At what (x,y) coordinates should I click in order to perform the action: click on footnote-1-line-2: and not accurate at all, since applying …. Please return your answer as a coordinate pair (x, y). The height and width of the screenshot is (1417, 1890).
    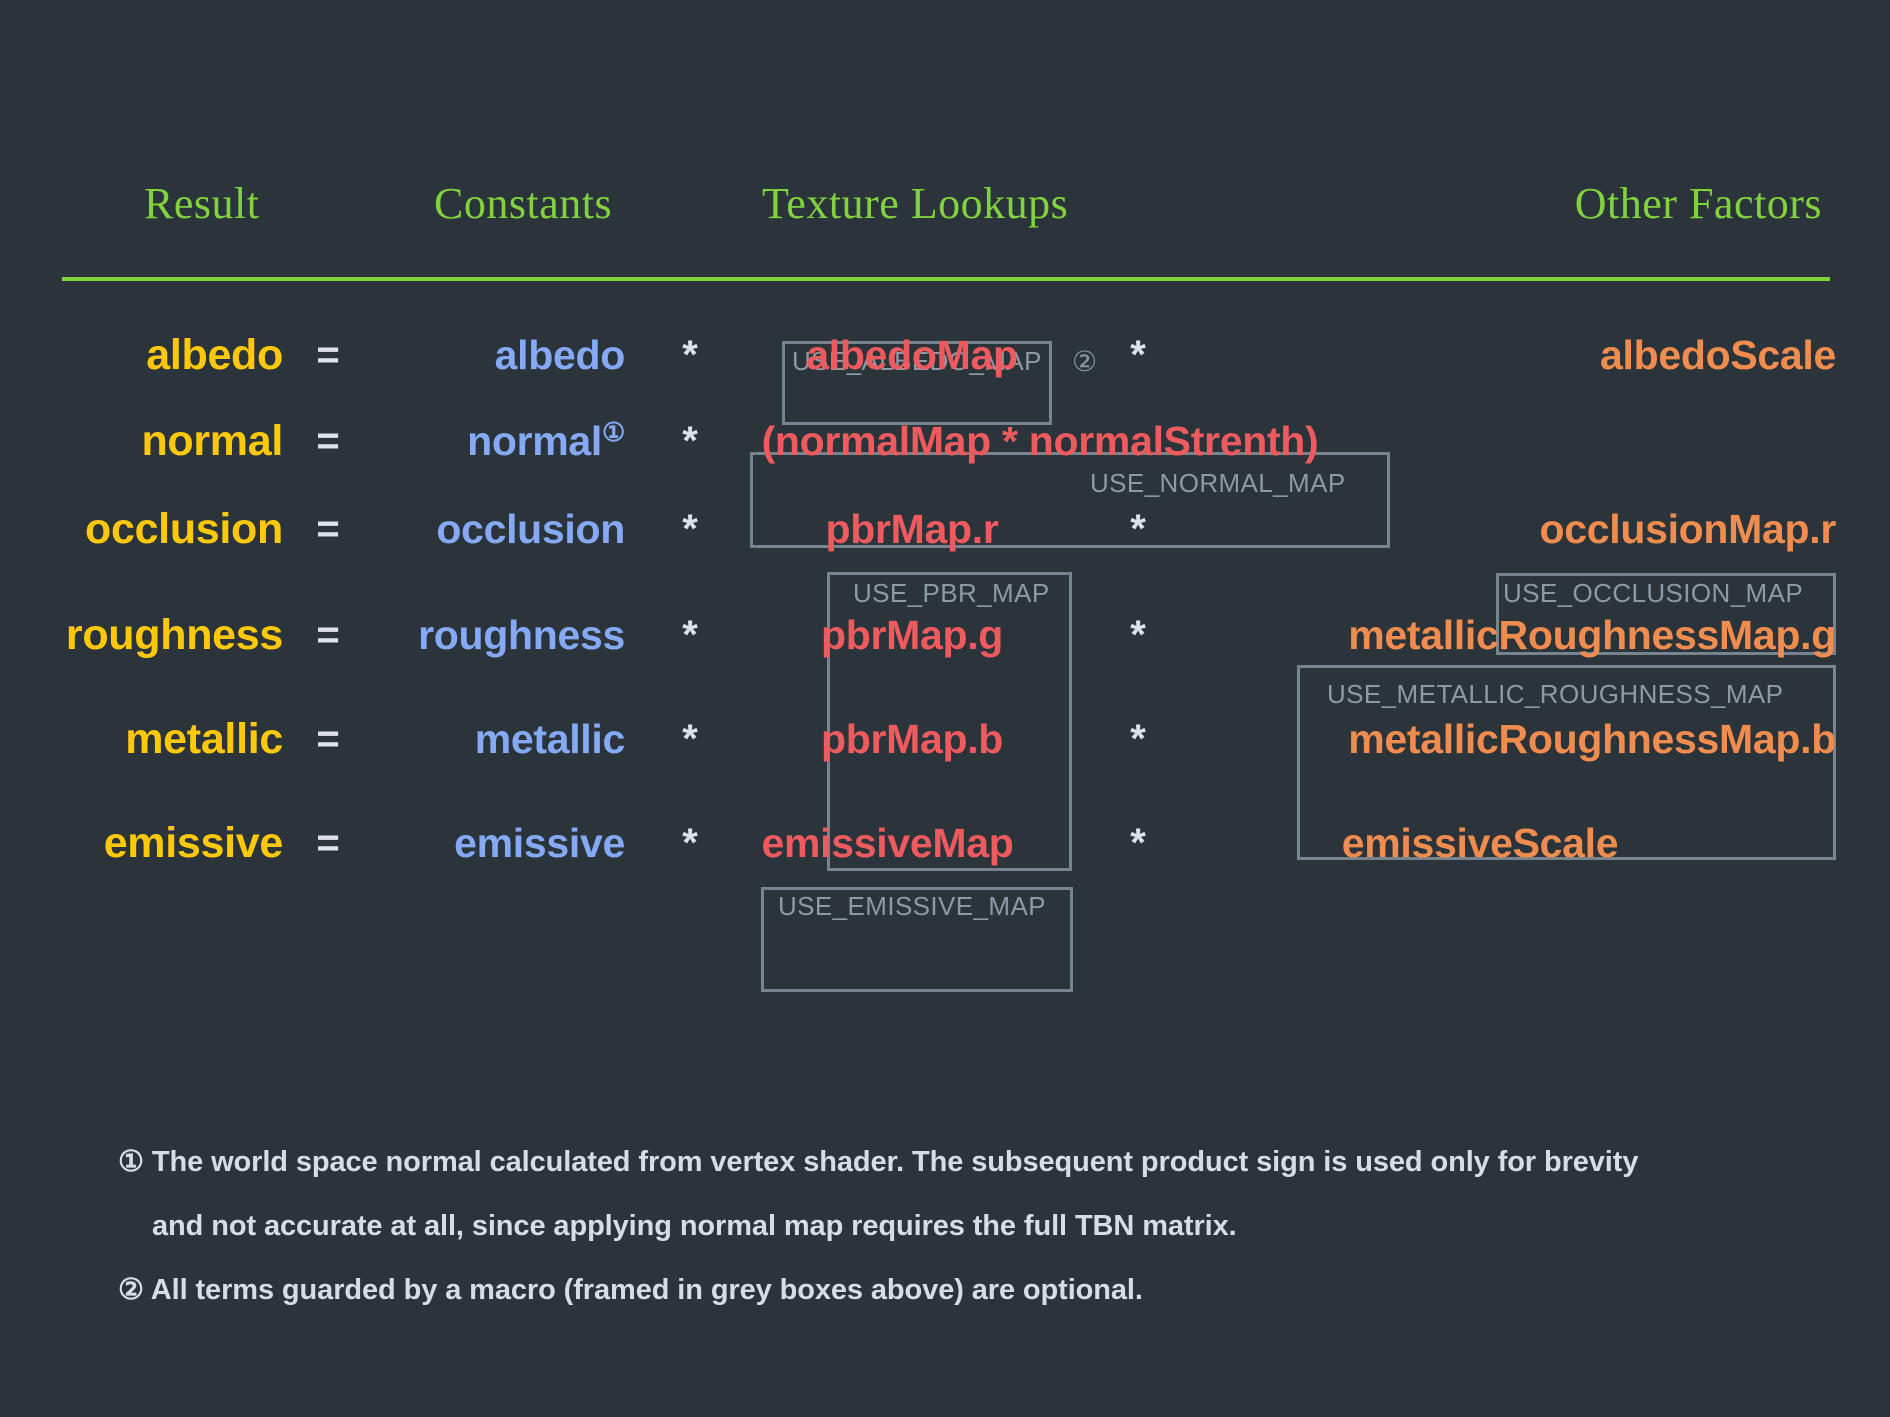
    Looking at the image, I should click on (694, 1226).